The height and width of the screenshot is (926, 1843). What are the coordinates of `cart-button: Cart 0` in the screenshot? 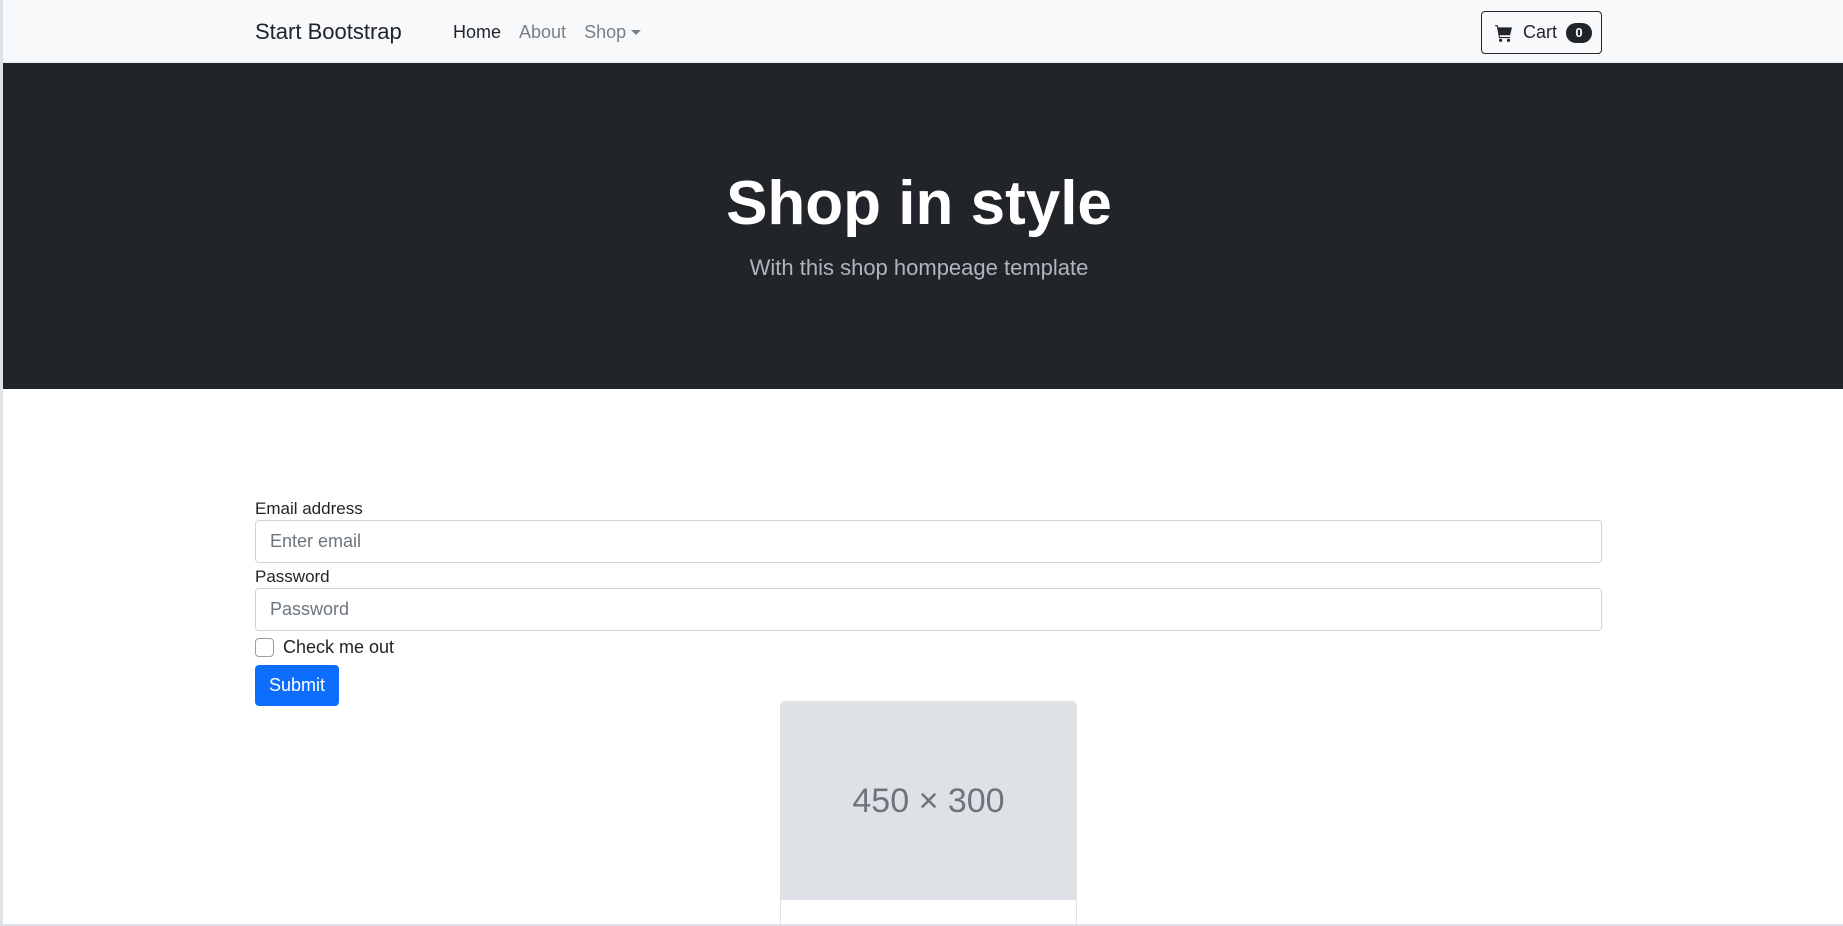 It's located at (1541, 32).